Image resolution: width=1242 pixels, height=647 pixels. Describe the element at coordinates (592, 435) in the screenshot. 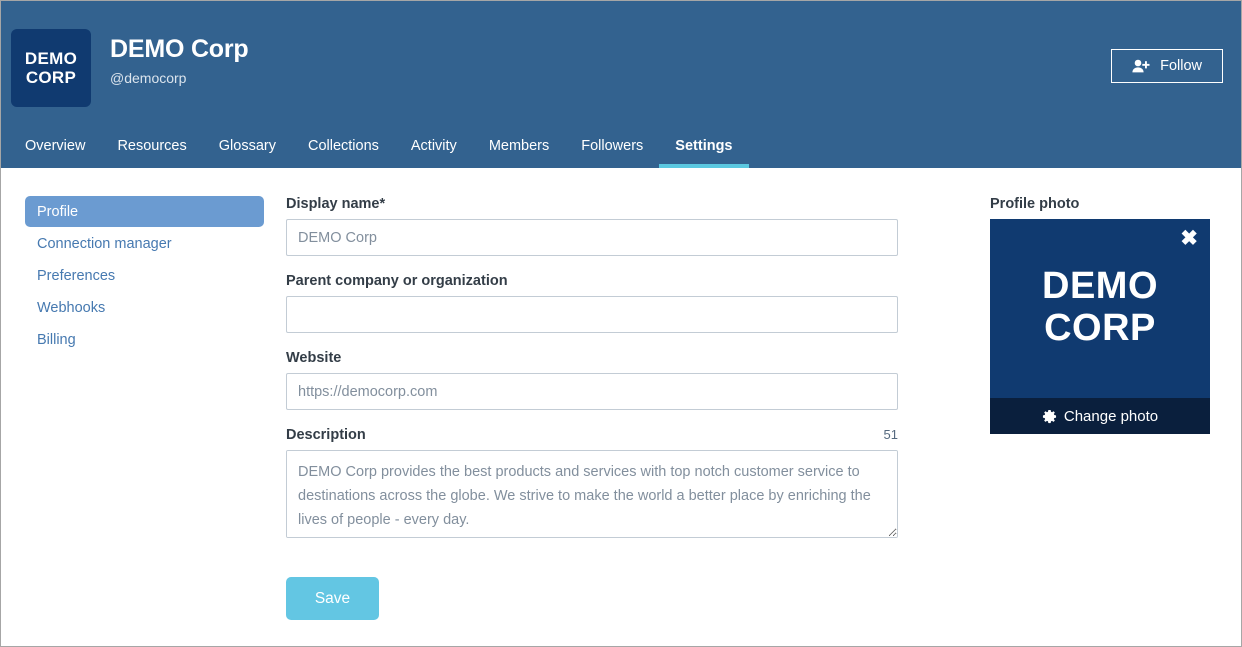

I see `description-head: Description 51` at that location.